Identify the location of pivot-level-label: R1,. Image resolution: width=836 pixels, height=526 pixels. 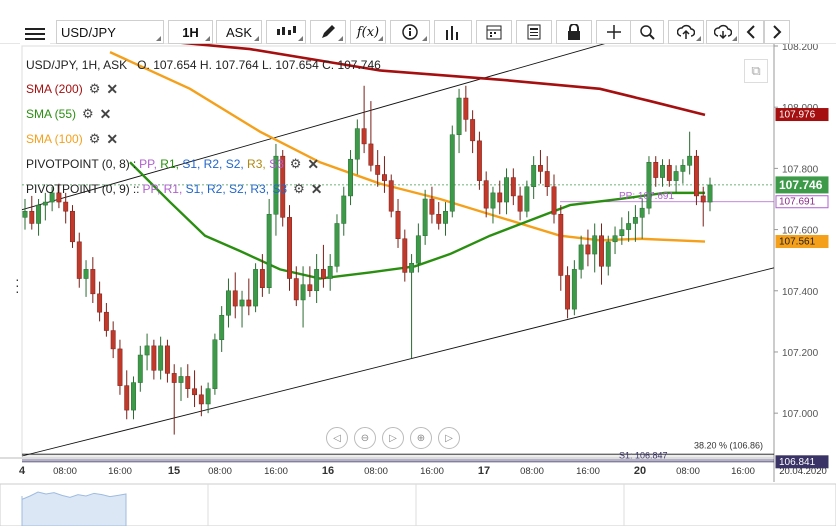
(171, 164).